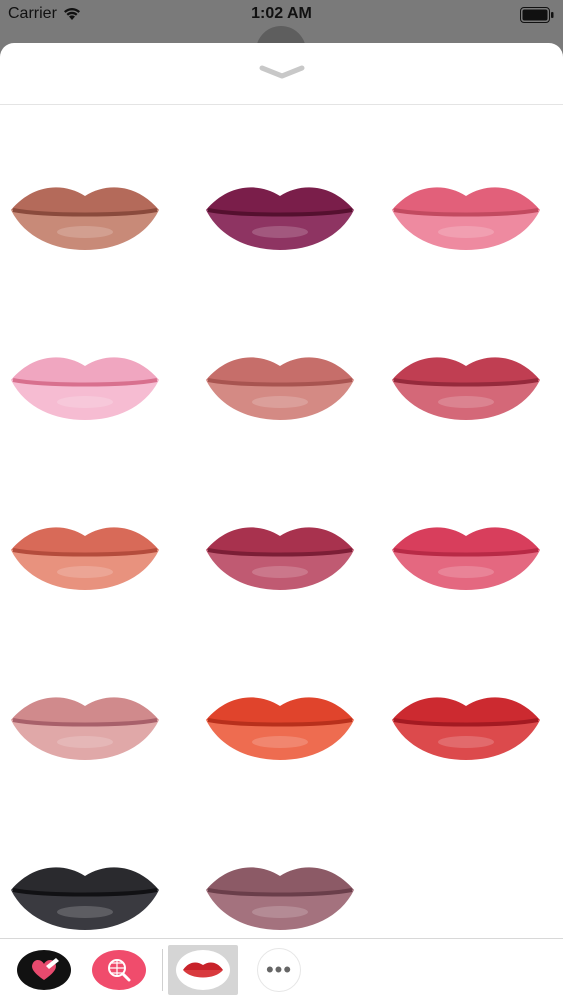 This screenshot has height=1000, width=563. I want to click on lips-pink-icon, so click(466, 218).